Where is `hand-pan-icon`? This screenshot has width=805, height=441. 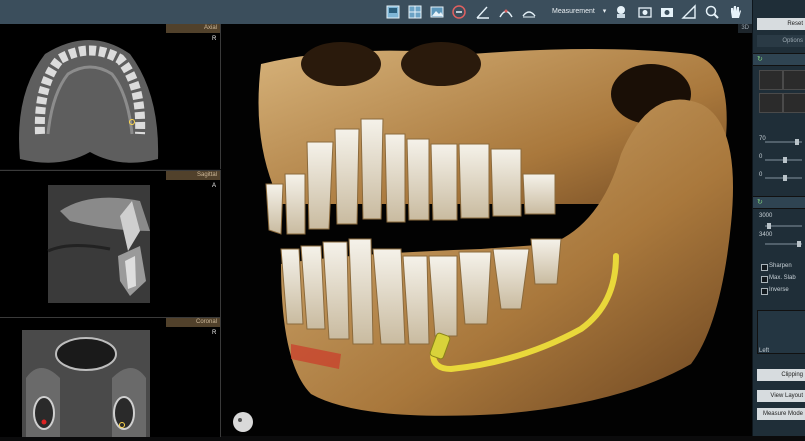
hand-pan-icon is located at coordinates (735, 12).